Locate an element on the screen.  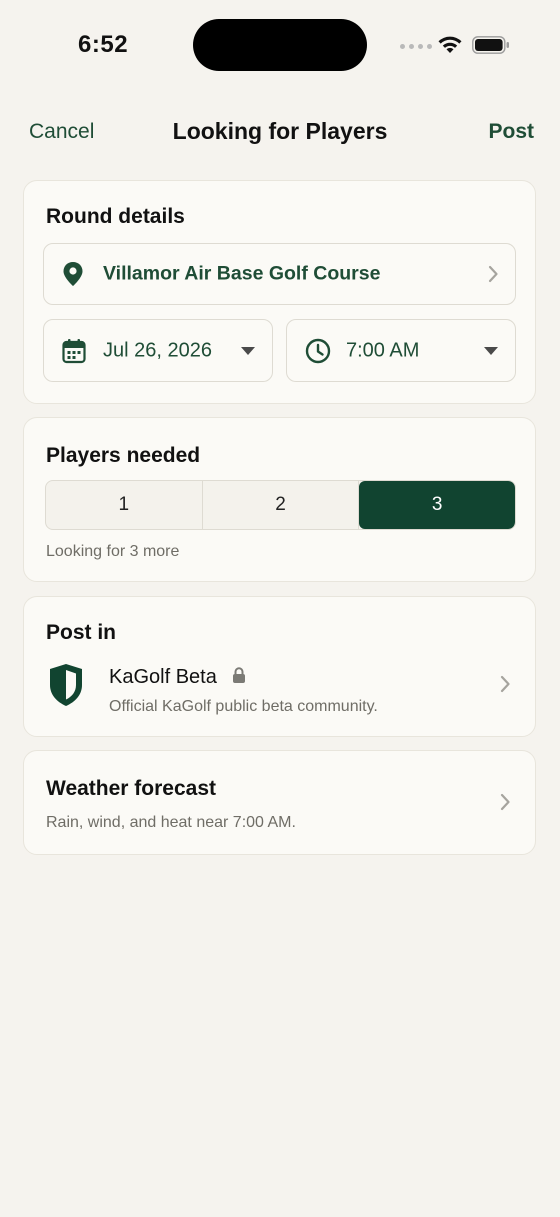
post-button: Post is located at coordinates (511, 132).